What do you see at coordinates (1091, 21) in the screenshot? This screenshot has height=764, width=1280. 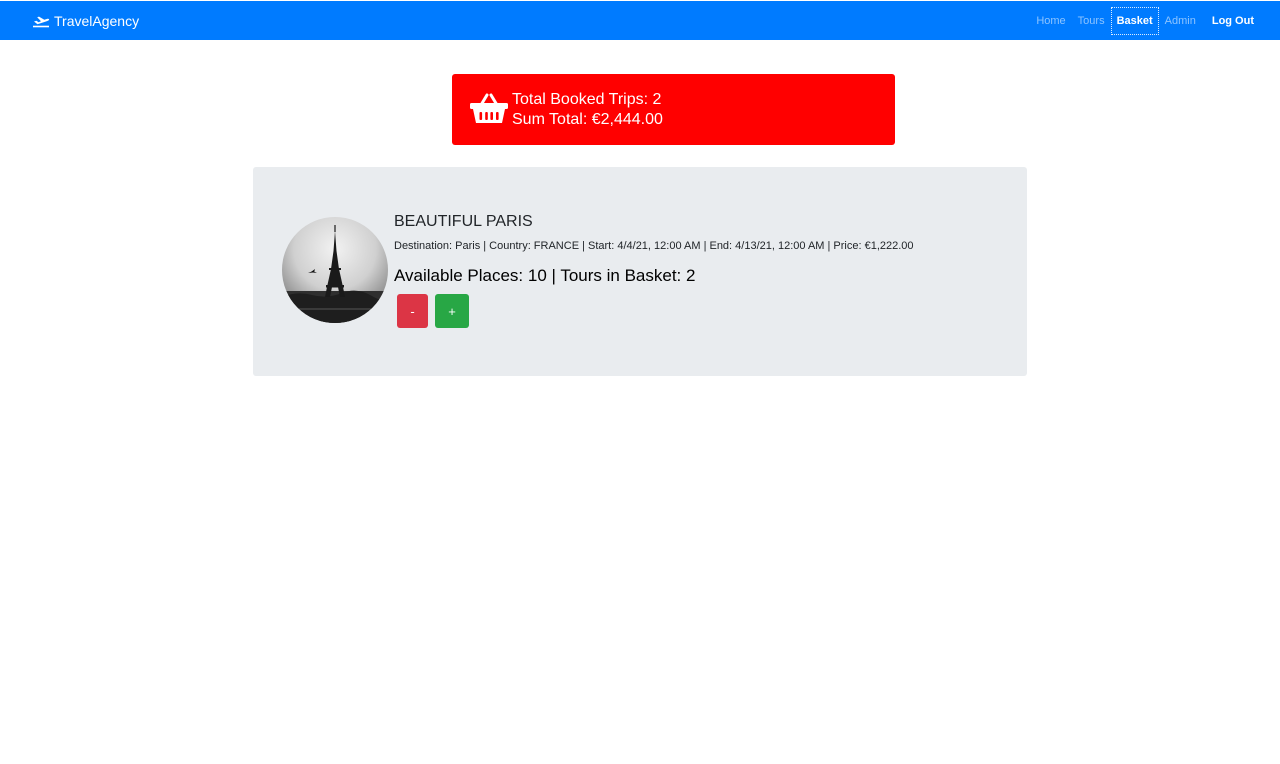 I see `nav-tours: Tours` at bounding box center [1091, 21].